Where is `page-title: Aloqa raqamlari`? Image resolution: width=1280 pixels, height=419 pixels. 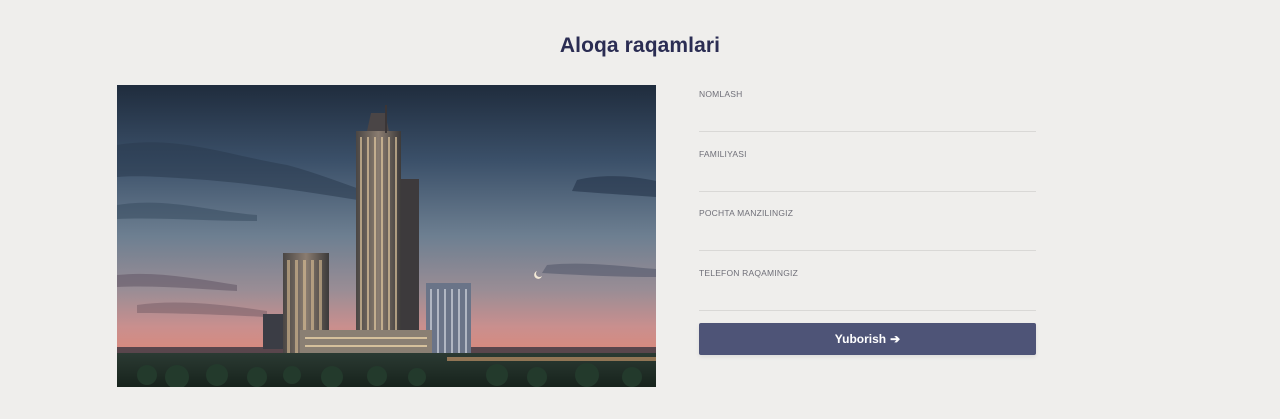 page-title: Aloqa raqamlari is located at coordinates (640, 45).